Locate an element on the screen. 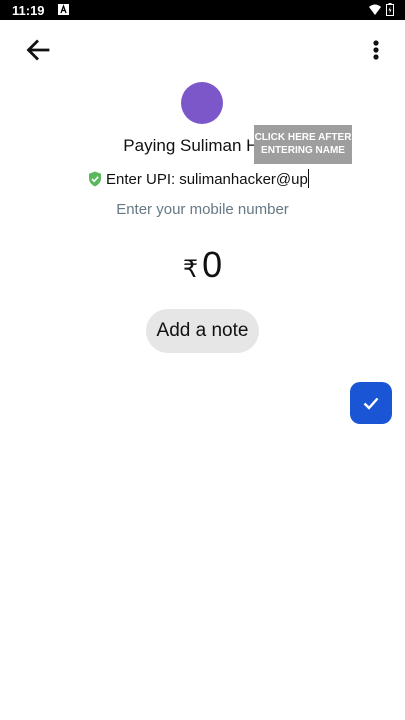 The height and width of the screenshot is (720, 405). mobile-number-field: Enter your mobile number is located at coordinates (202, 209).